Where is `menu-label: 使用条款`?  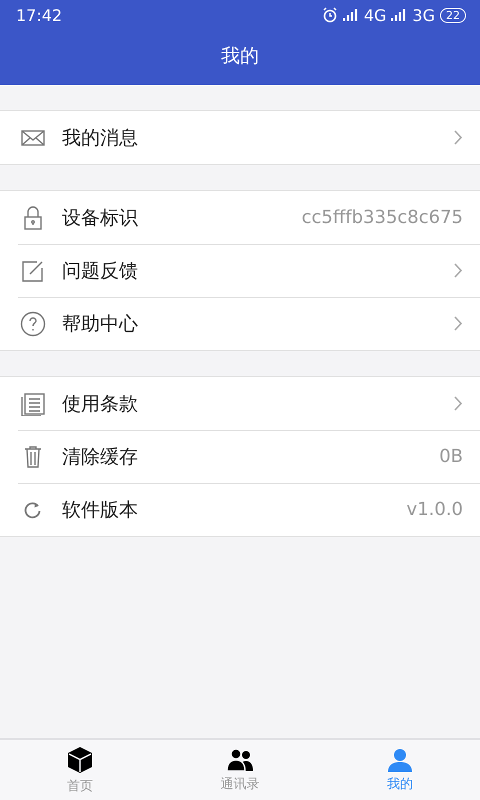
menu-label: 使用条款 is located at coordinates (258, 403).